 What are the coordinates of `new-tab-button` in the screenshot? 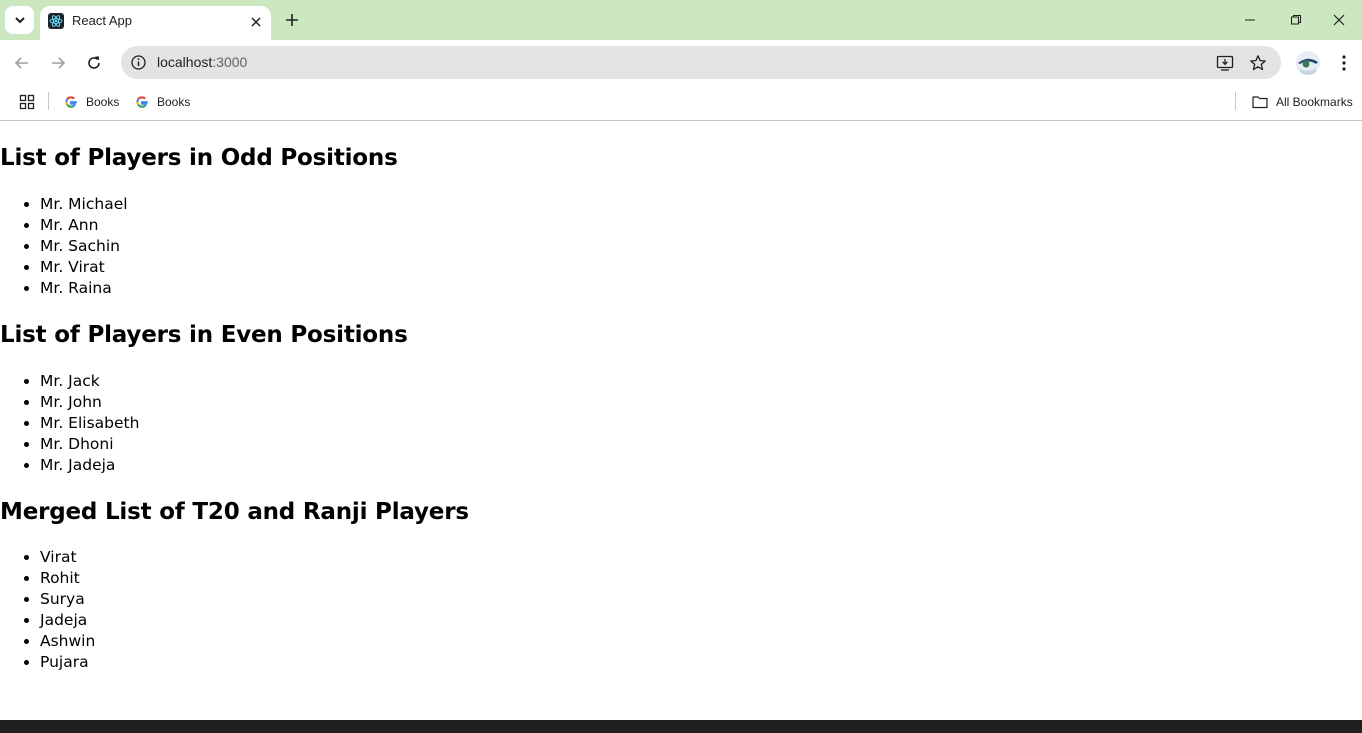 It's located at (292, 20).